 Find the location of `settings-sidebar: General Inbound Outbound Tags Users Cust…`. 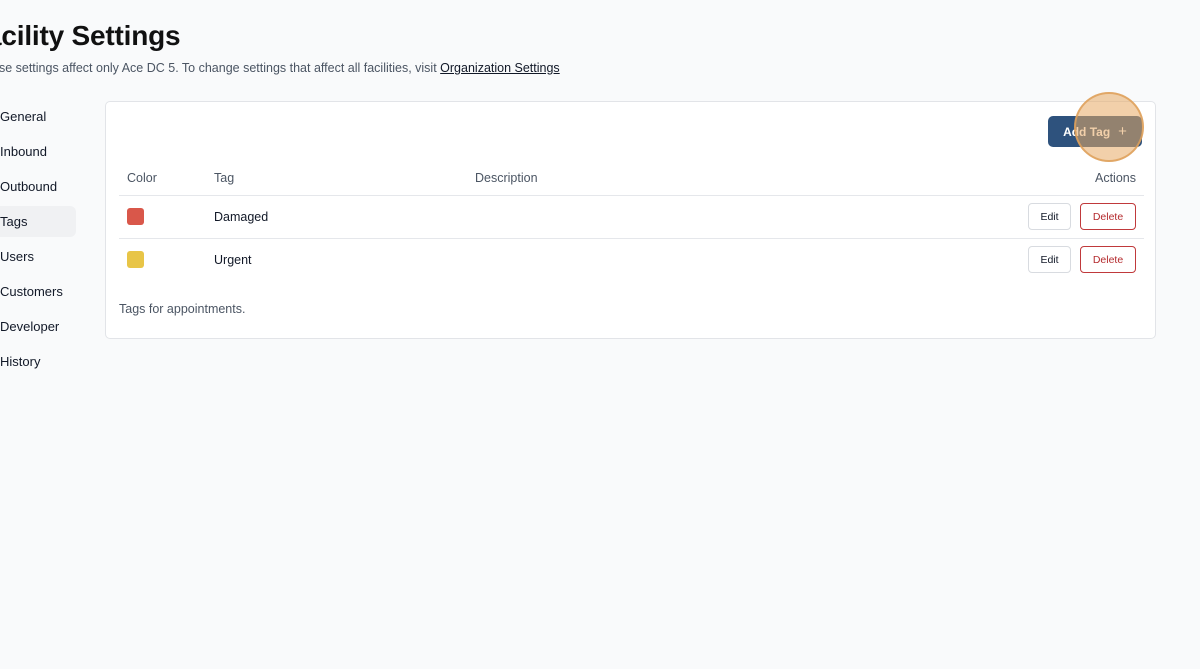

settings-sidebar: General Inbound Outbound Tags Users Cust… is located at coordinates (38, 241).